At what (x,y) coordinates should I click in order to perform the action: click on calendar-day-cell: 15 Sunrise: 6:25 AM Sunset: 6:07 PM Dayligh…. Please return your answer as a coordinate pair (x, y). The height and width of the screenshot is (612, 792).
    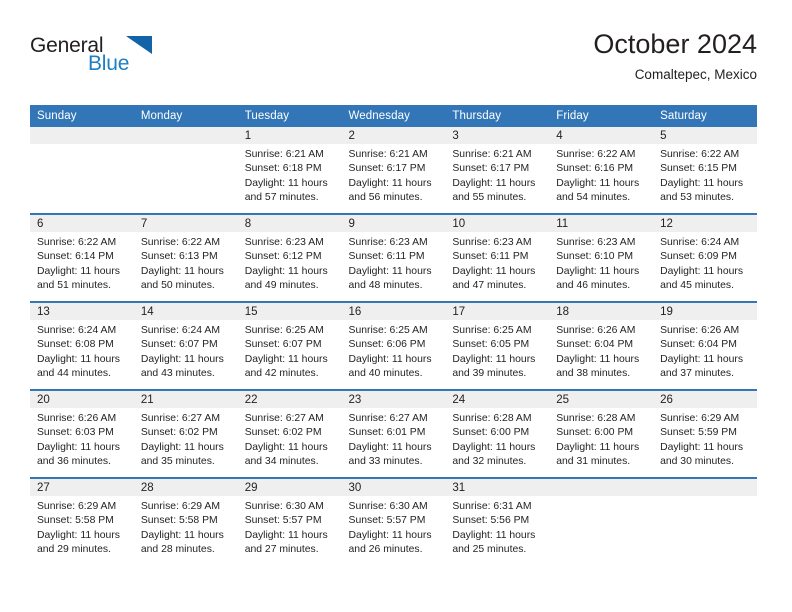
    Looking at the image, I should click on (289, 345).